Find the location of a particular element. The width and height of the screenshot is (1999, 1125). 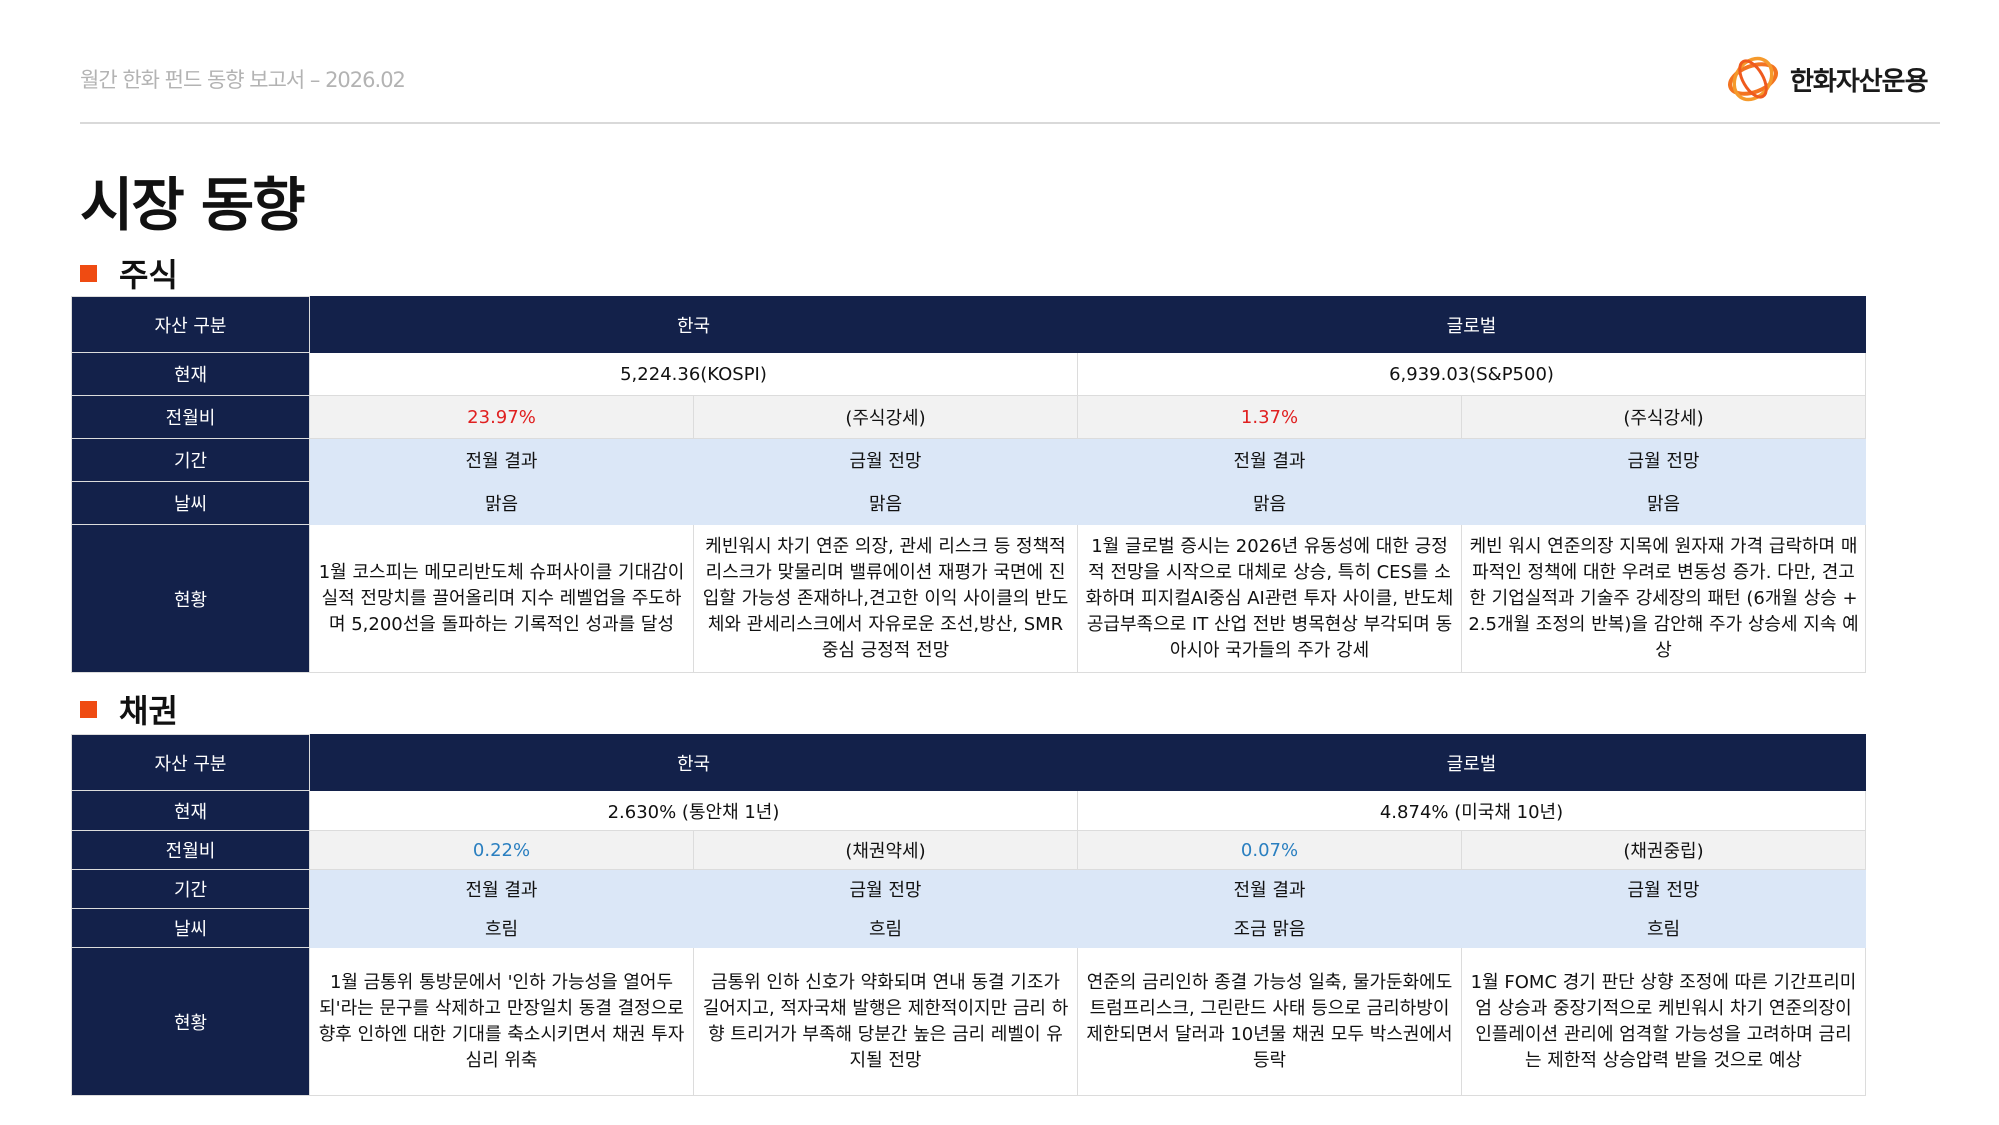

table-row: 현재 2.630% (통안채 1년) 4.874% (미국채 10년) is located at coordinates (968, 810).